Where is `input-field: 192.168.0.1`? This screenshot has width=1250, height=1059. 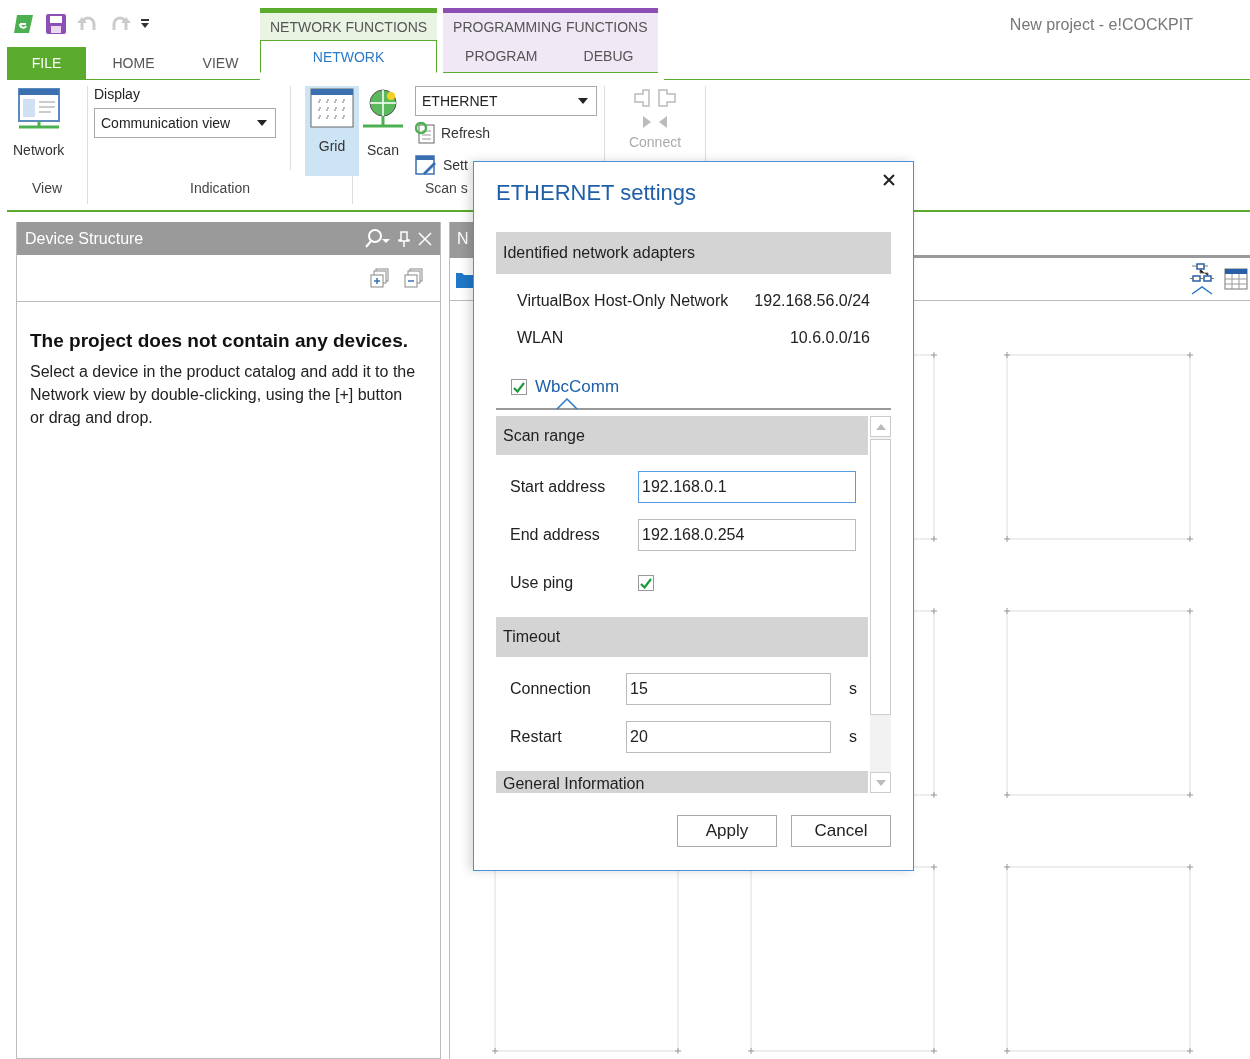
input-field: 192.168.0.1 is located at coordinates (747, 487).